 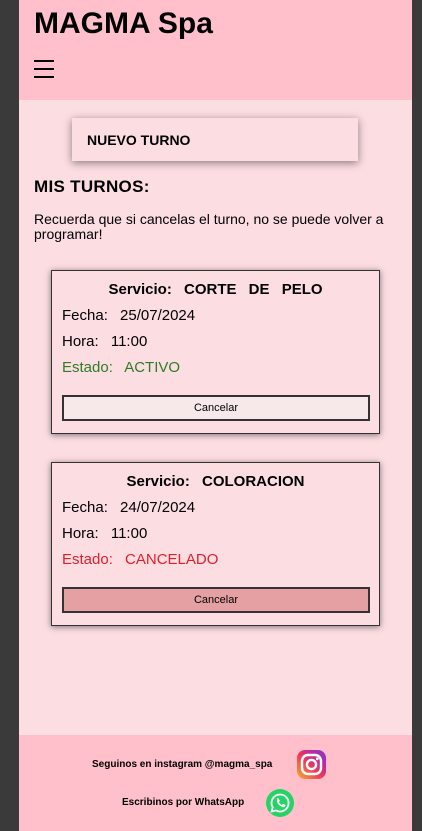 What do you see at coordinates (158, 507) in the screenshot?
I see `date-value: 24/07/2024` at bounding box center [158, 507].